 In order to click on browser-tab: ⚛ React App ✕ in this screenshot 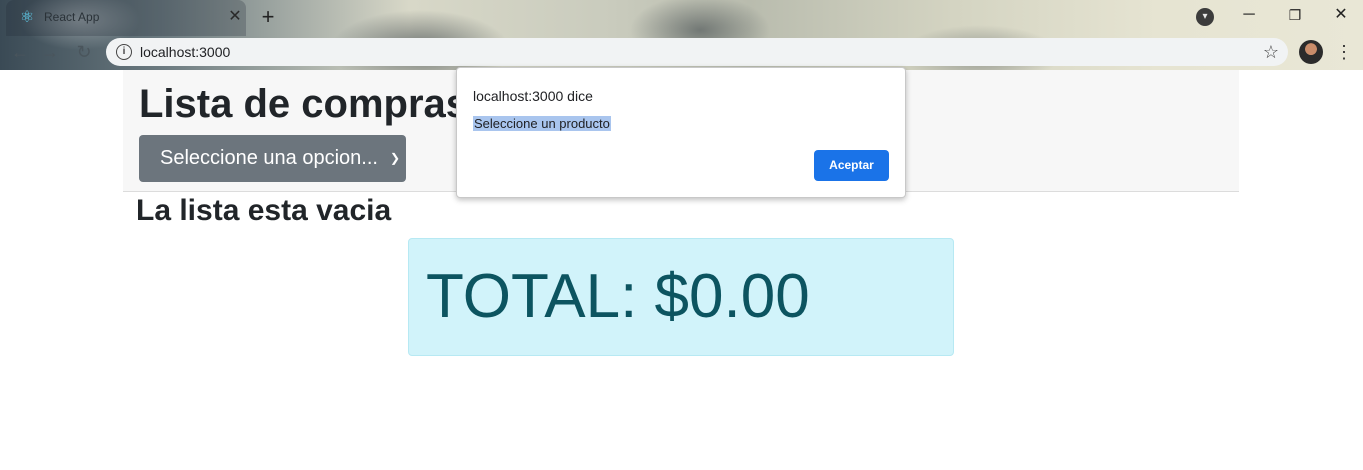, I will do `click(126, 18)`.